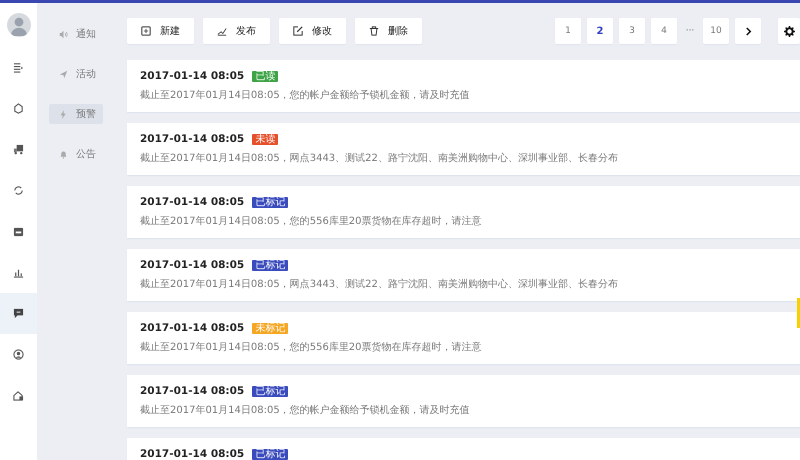 Image resolution: width=800 pixels, height=460 pixels. Describe the element at coordinates (463, 86) in the screenshot. I see `message-card: 2017-01-14 08:05 已读 截止至2017年01月14日08:05，您的帐户金额给予锁机金额，请及时充值` at that location.